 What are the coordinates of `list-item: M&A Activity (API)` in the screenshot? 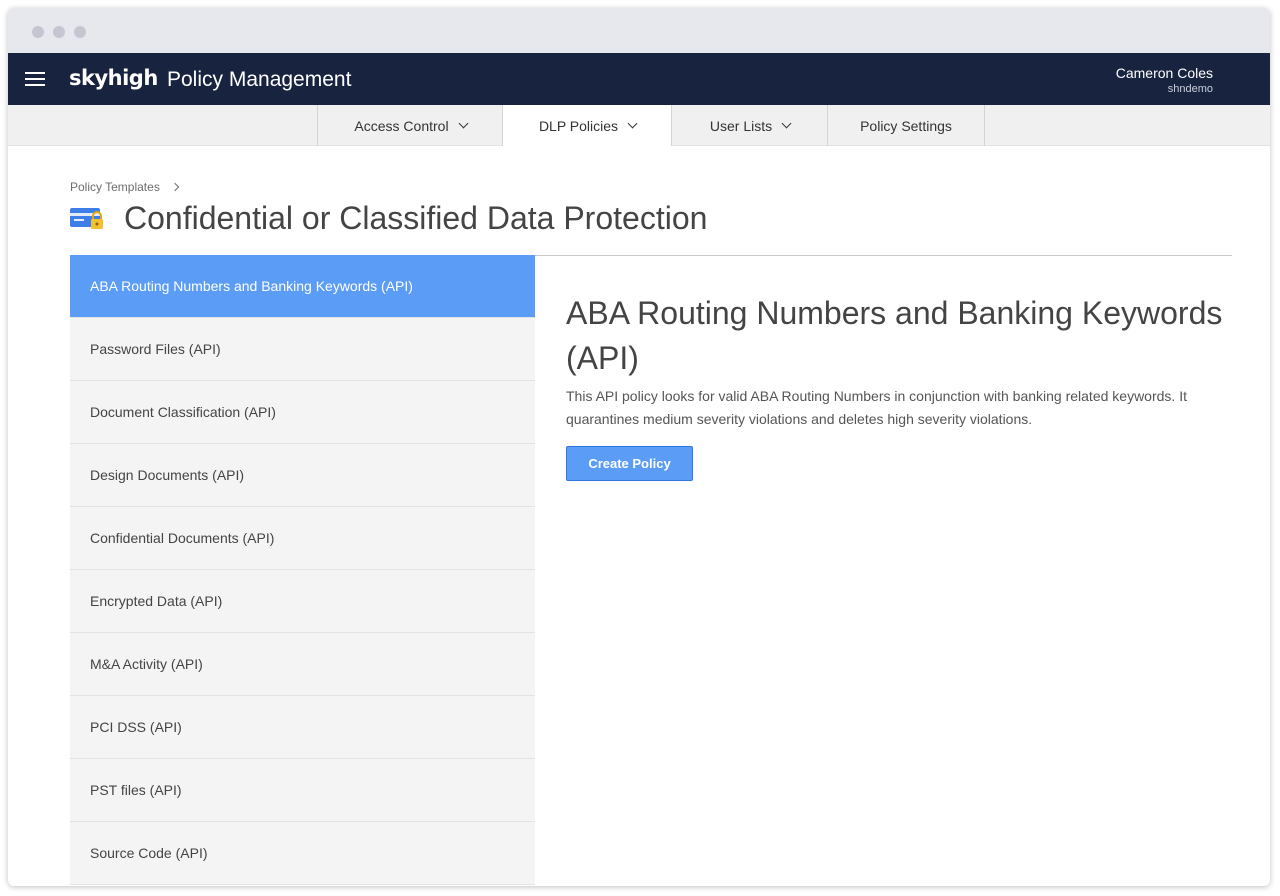 It's located at (302, 664).